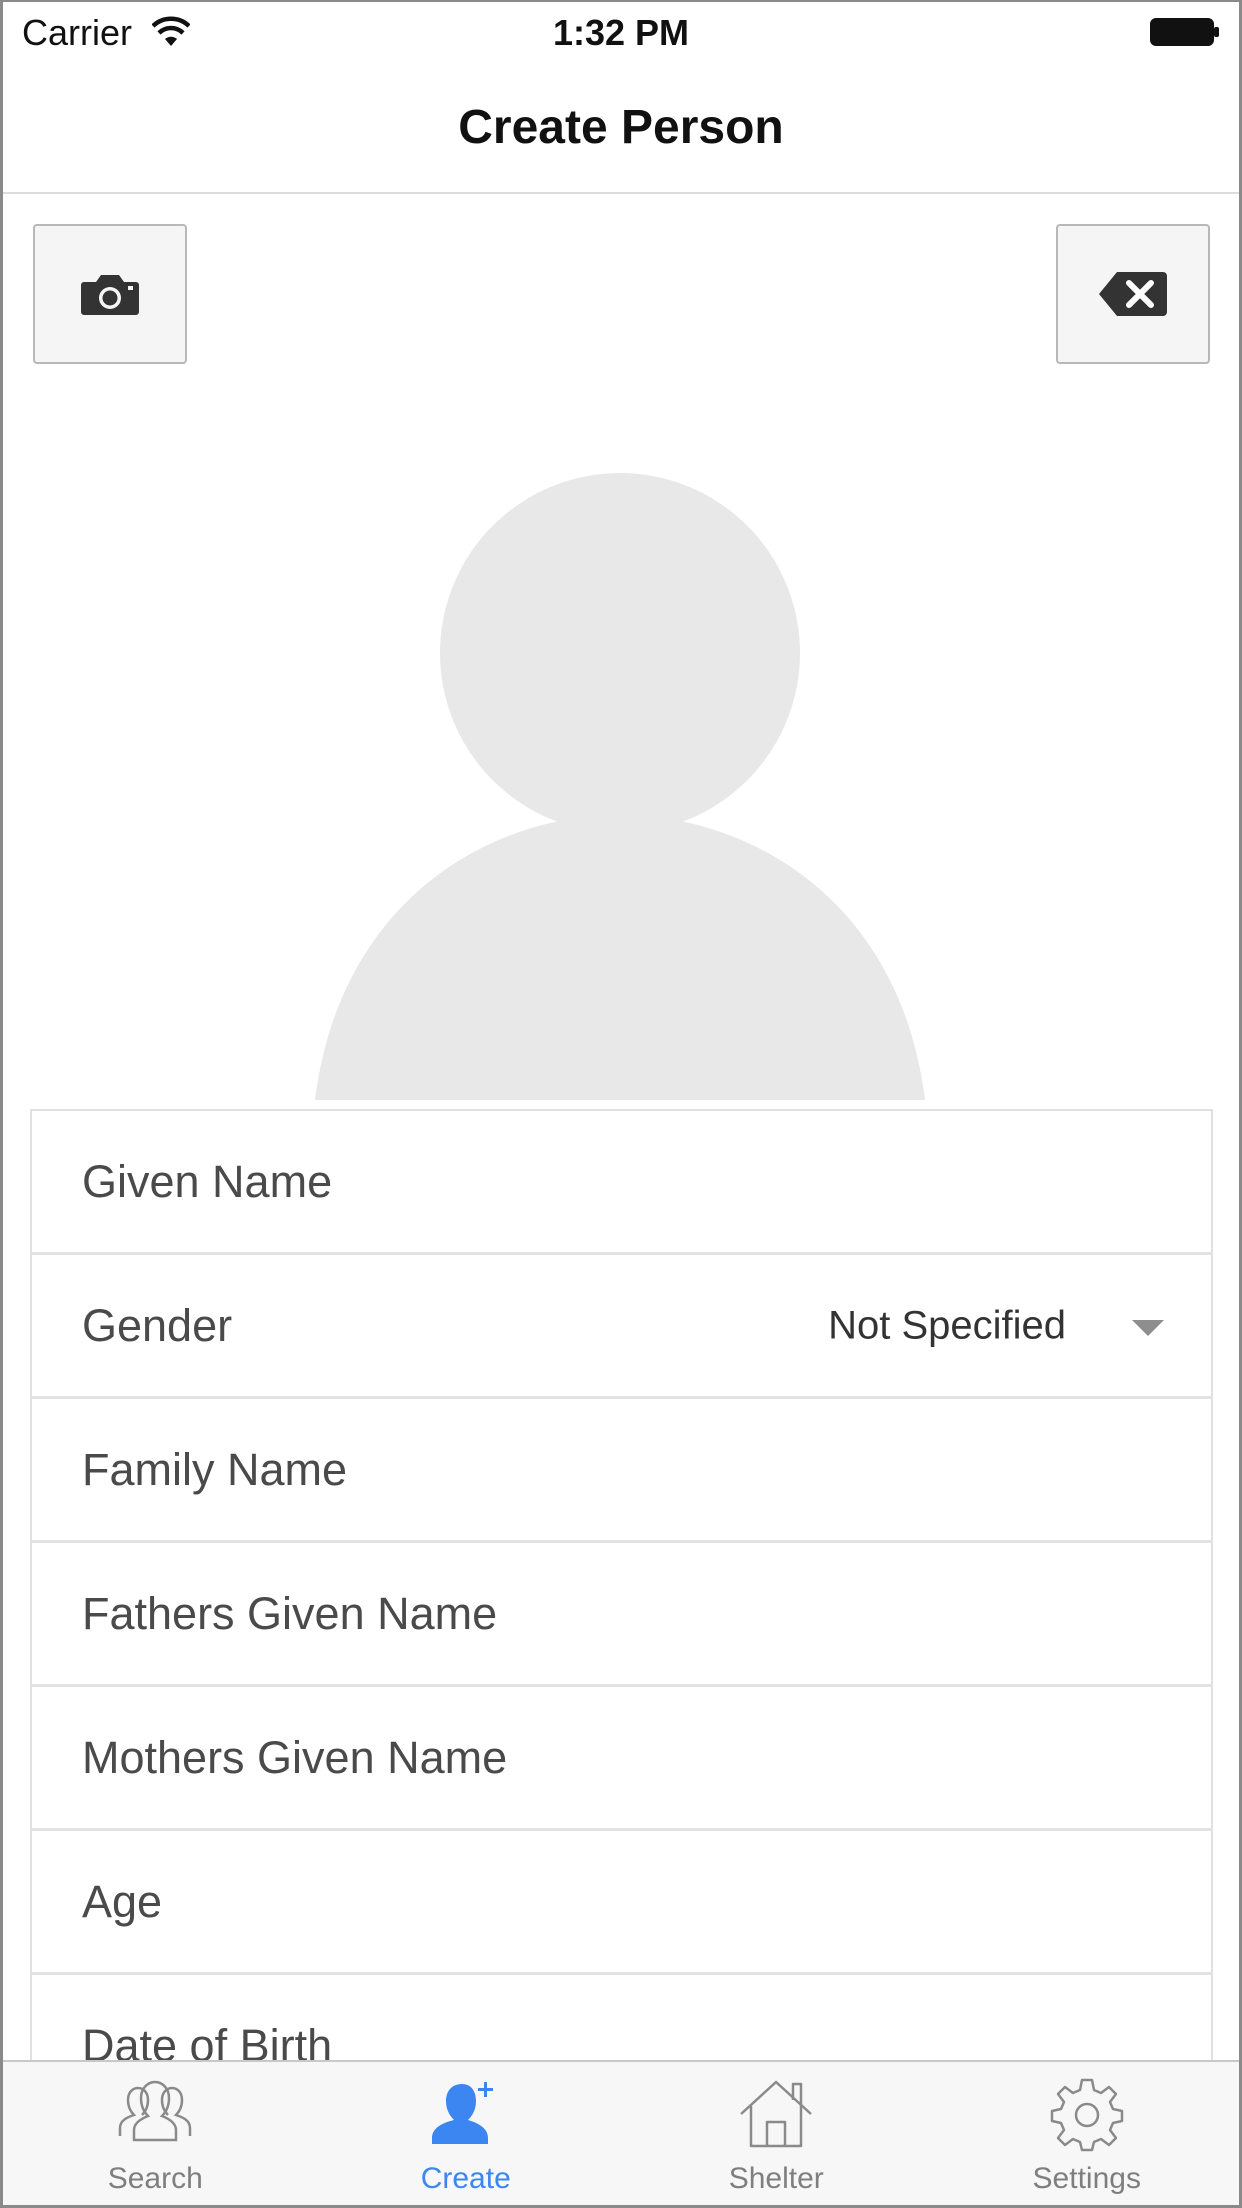  I want to click on fathers-given-name-label: Fathers Given Name, so click(290, 1613).